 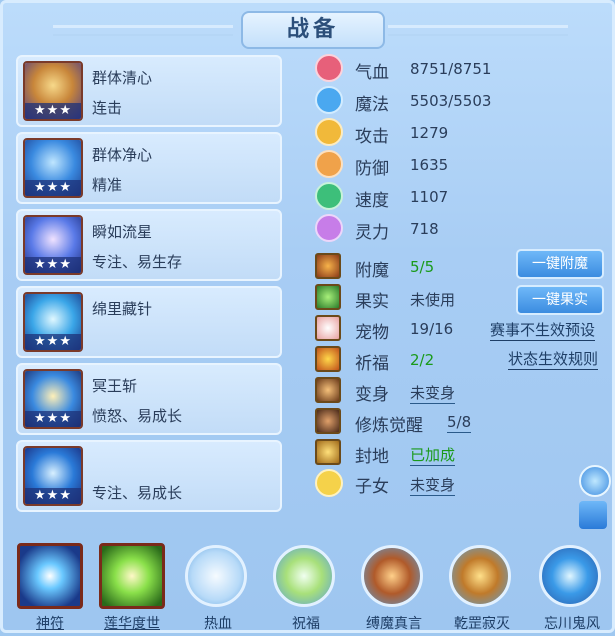 I want to click on row-value-fruit: 未使用, so click(x=433, y=300).